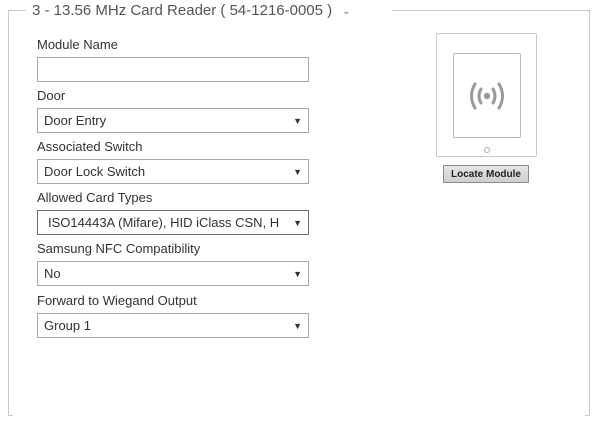 This screenshot has height=430, width=601. Describe the element at coordinates (77, 44) in the screenshot. I see `module-name-label: Module Name` at that location.